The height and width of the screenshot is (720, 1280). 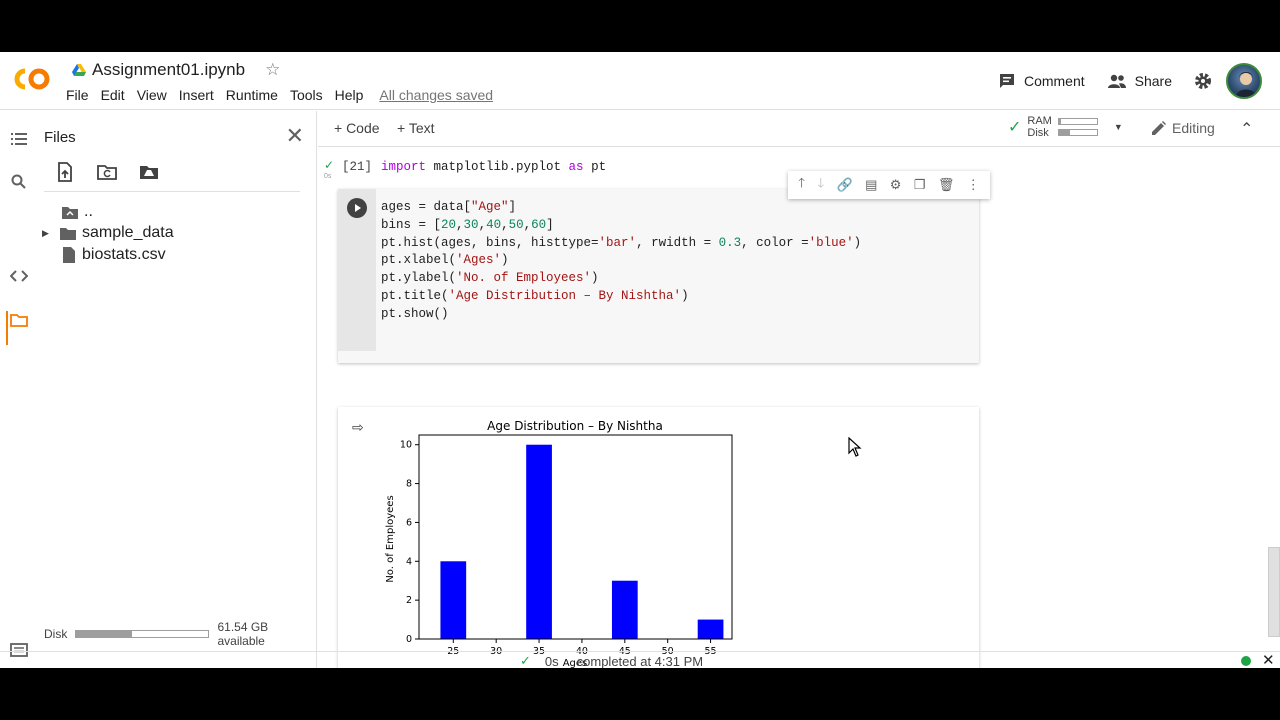 What do you see at coordinates (77, 212) in the screenshot?
I see `tree-item-parent: ..` at bounding box center [77, 212].